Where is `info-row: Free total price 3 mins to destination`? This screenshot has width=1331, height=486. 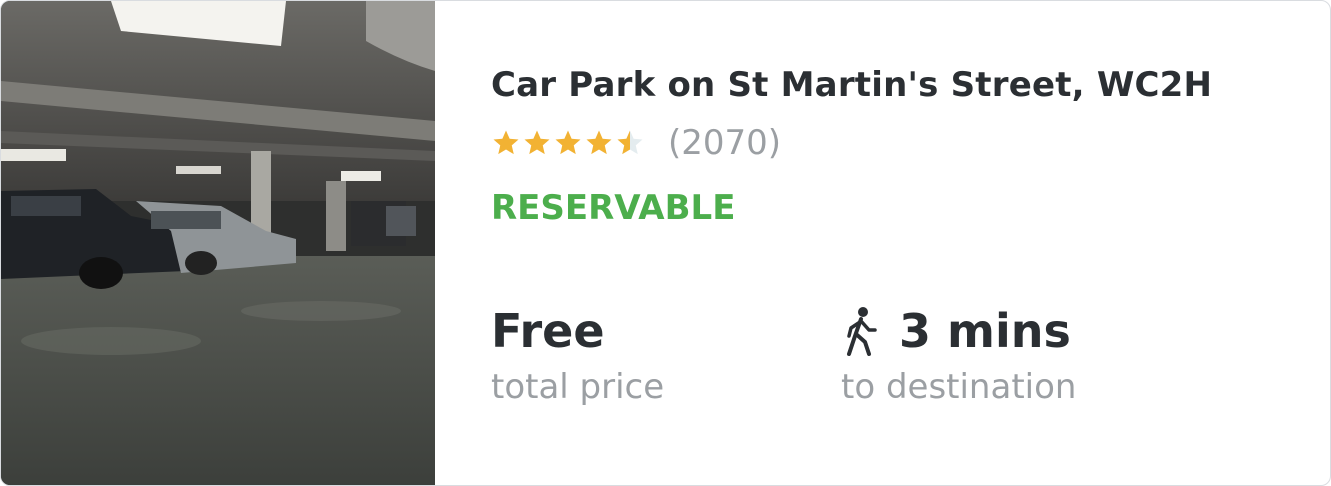
info-row: Free total price 3 mins to destination is located at coordinates (891, 363).